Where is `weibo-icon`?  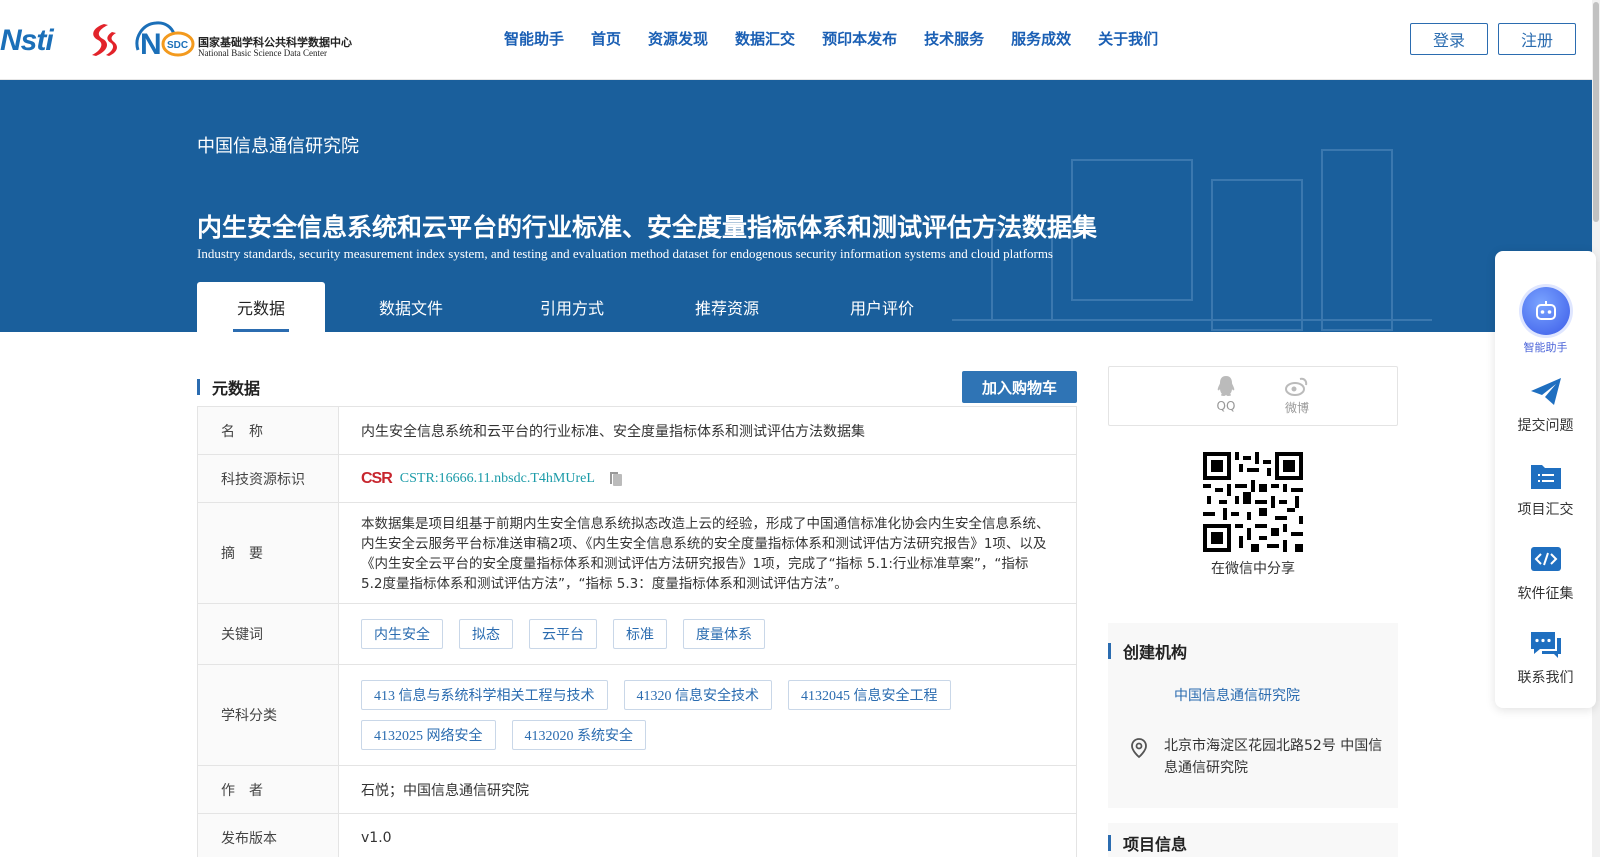 weibo-icon is located at coordinates (1296, 386).